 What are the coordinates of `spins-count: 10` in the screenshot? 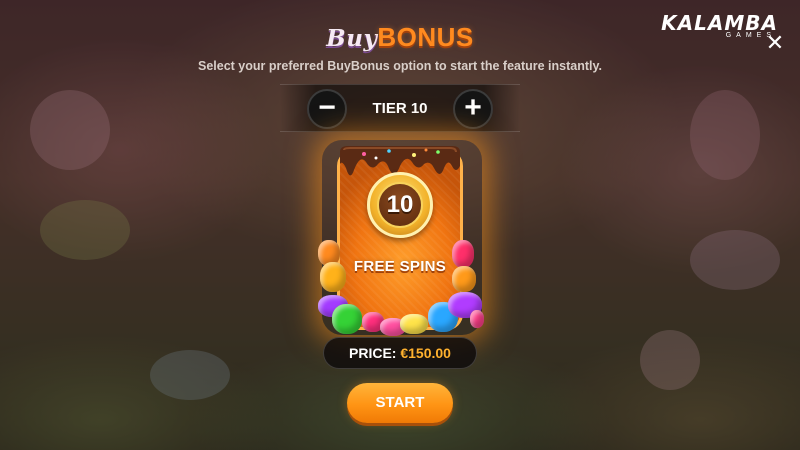 It's located at (400, 205).